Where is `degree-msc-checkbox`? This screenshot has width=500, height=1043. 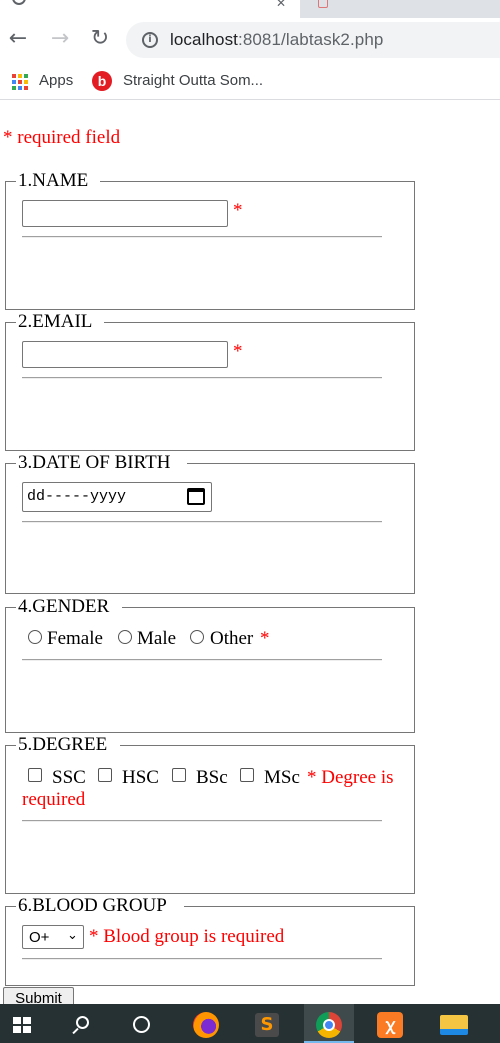 degree-msc-checkbox is located at coordinates (247, 775).